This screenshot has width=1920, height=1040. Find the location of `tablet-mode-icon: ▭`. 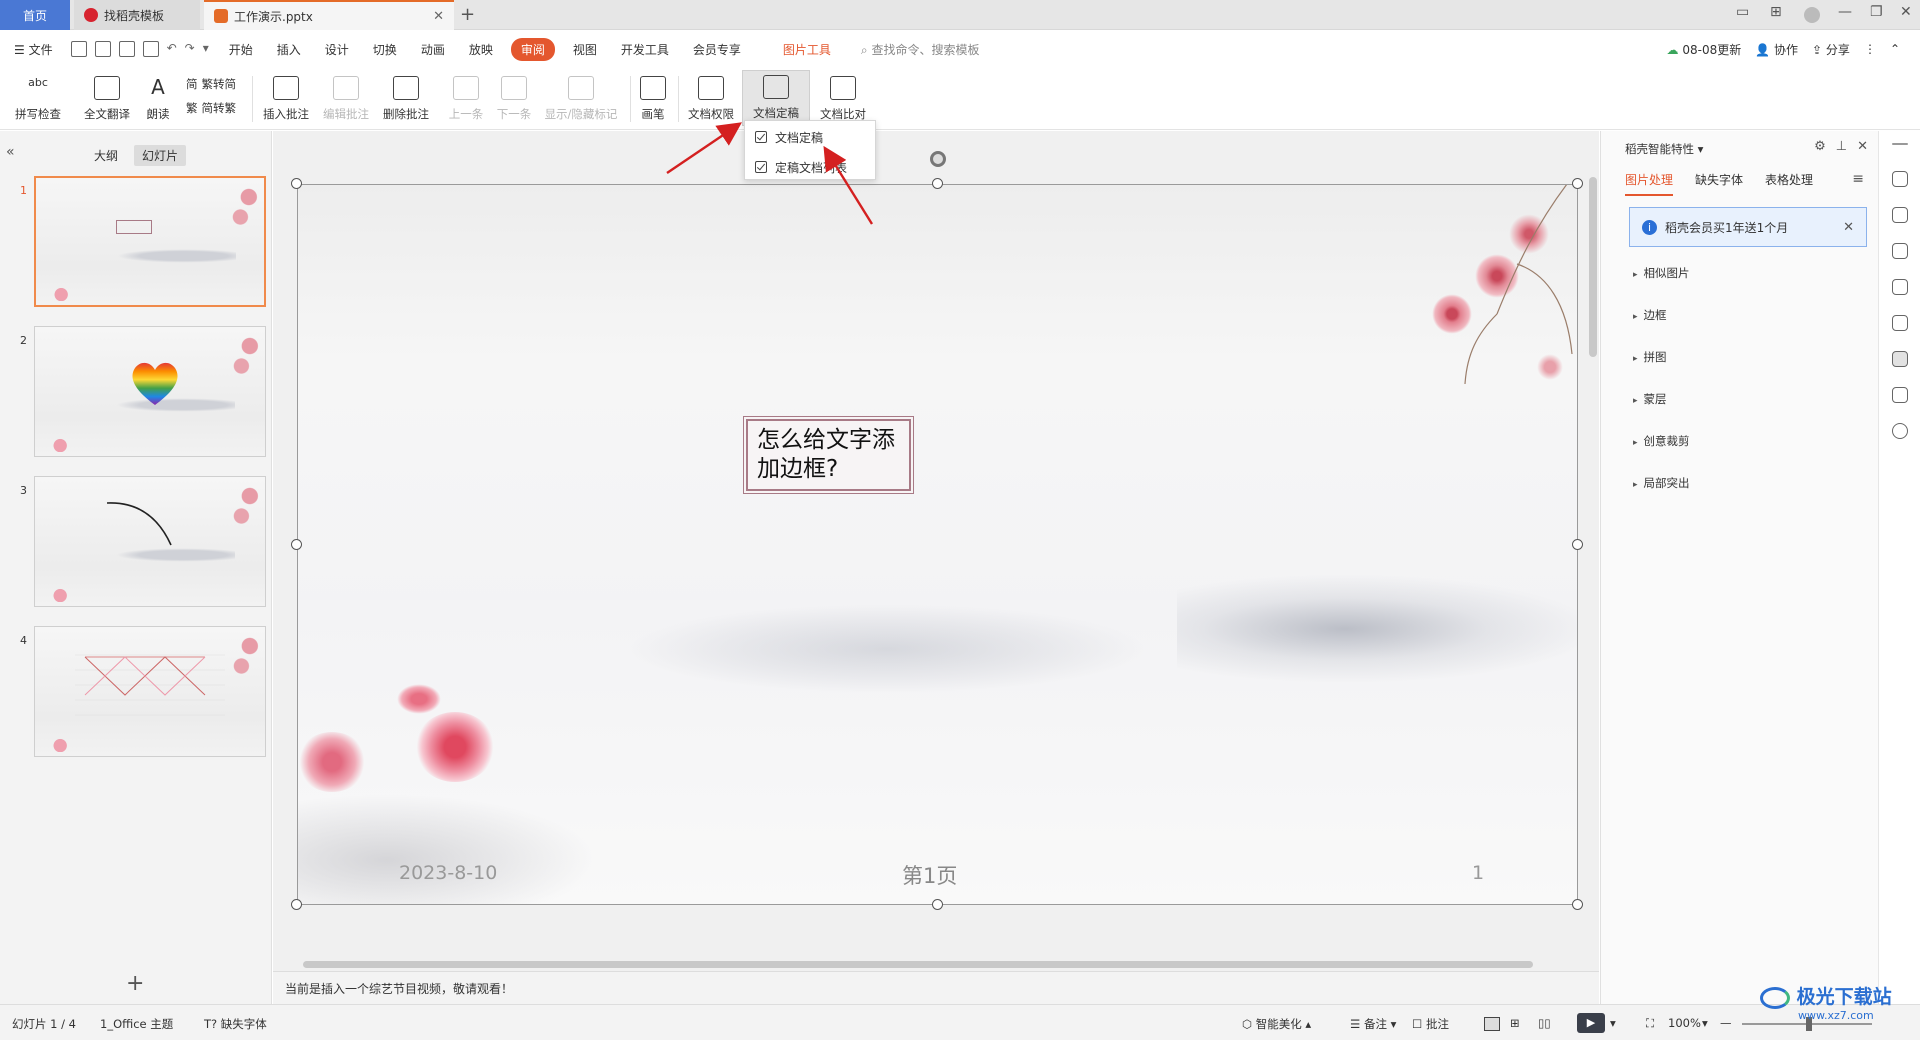

tablet-mode-icon: ▭ is located at coordinates (1742, 12).